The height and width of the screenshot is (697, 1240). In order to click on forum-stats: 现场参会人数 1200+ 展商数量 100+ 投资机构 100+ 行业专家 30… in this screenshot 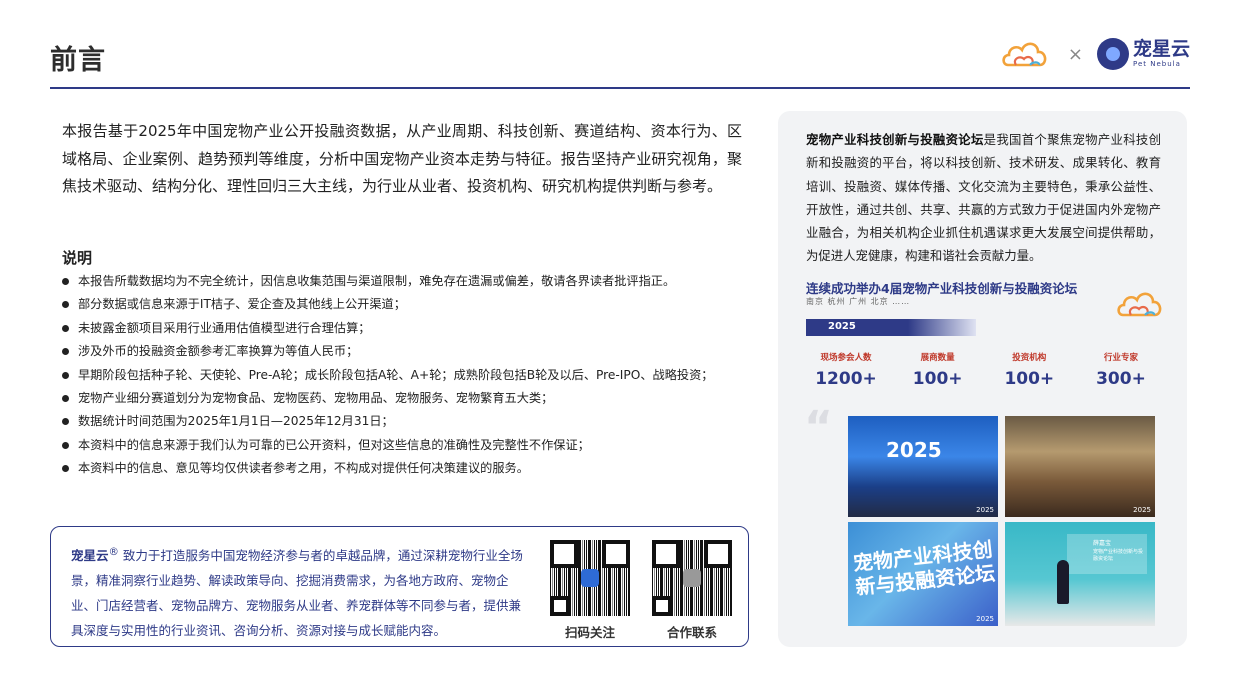, I will do `click(983, 370)`.